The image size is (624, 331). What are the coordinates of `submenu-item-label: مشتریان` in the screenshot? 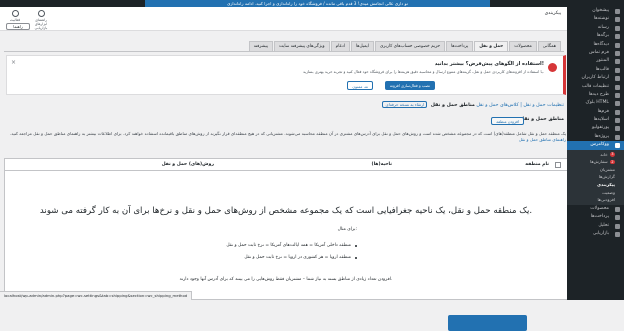 It's located at (607, 169).